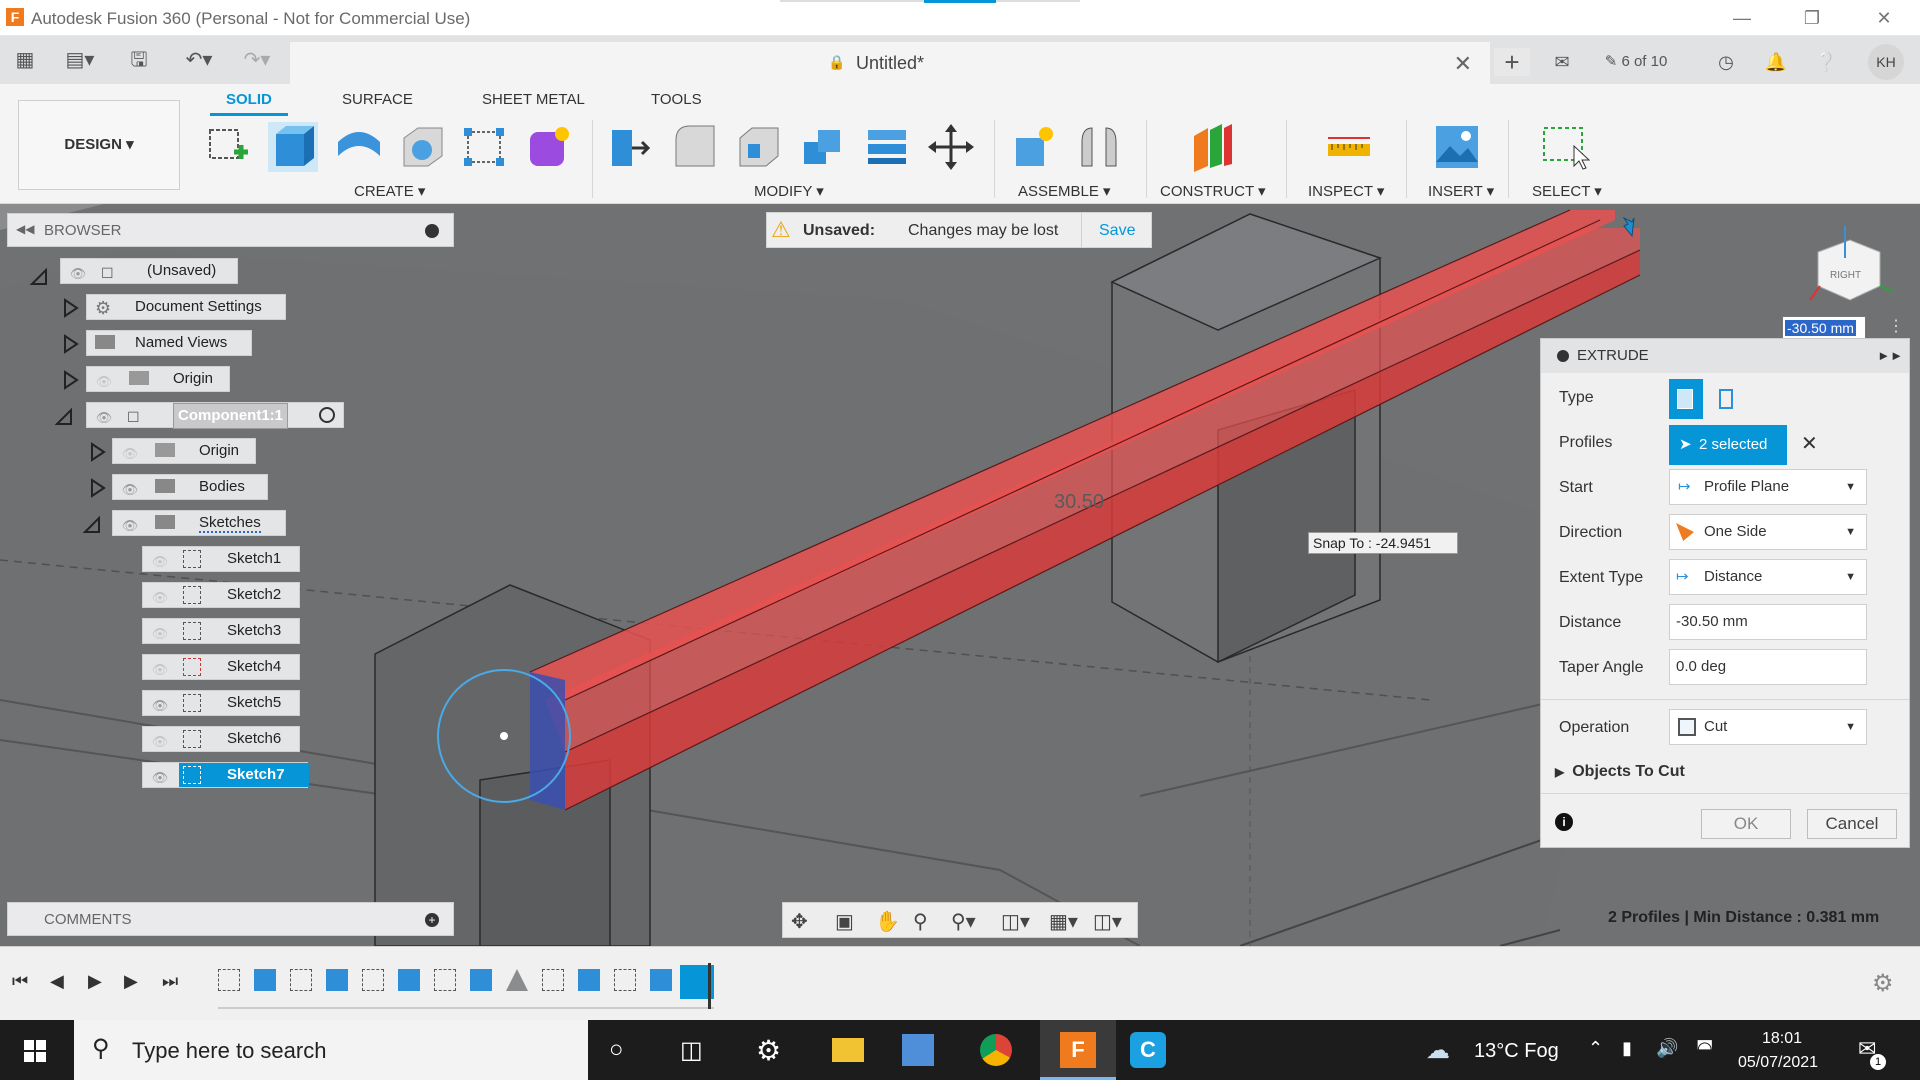  Describe the element at coordinates (890, 63) in the screenshot. I see `document-tab: 🔒 Untitled* ✕` at that location.